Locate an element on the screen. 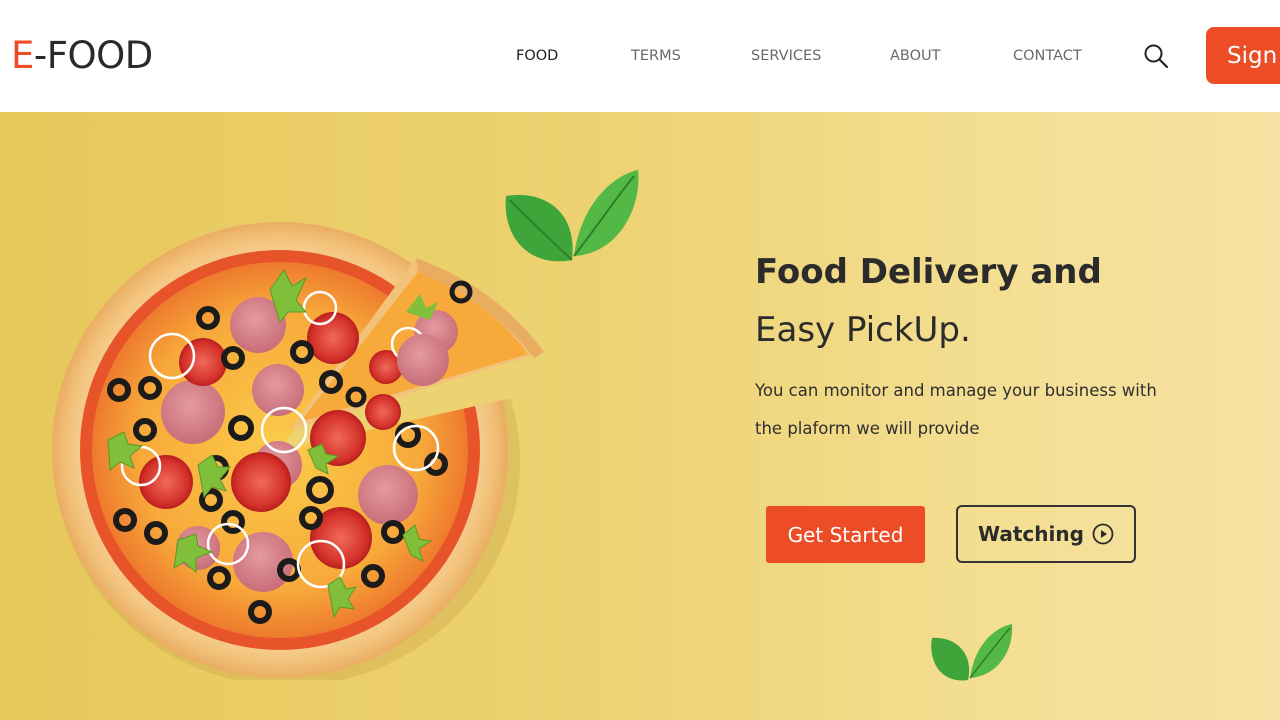 This screenshot has height=720, width=1280. leaf-decoration-top is located at coordinates (572, 216).